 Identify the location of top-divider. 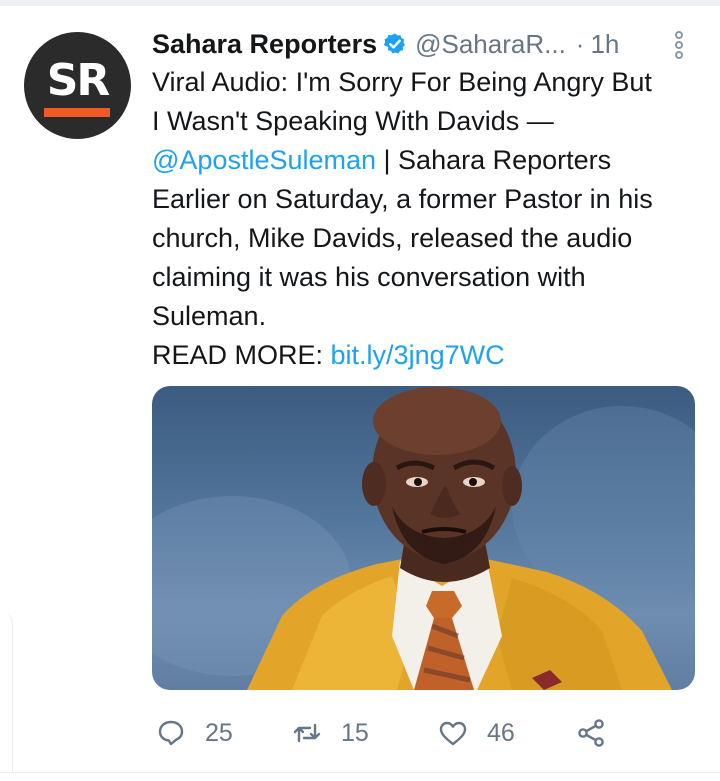
(360, 3).